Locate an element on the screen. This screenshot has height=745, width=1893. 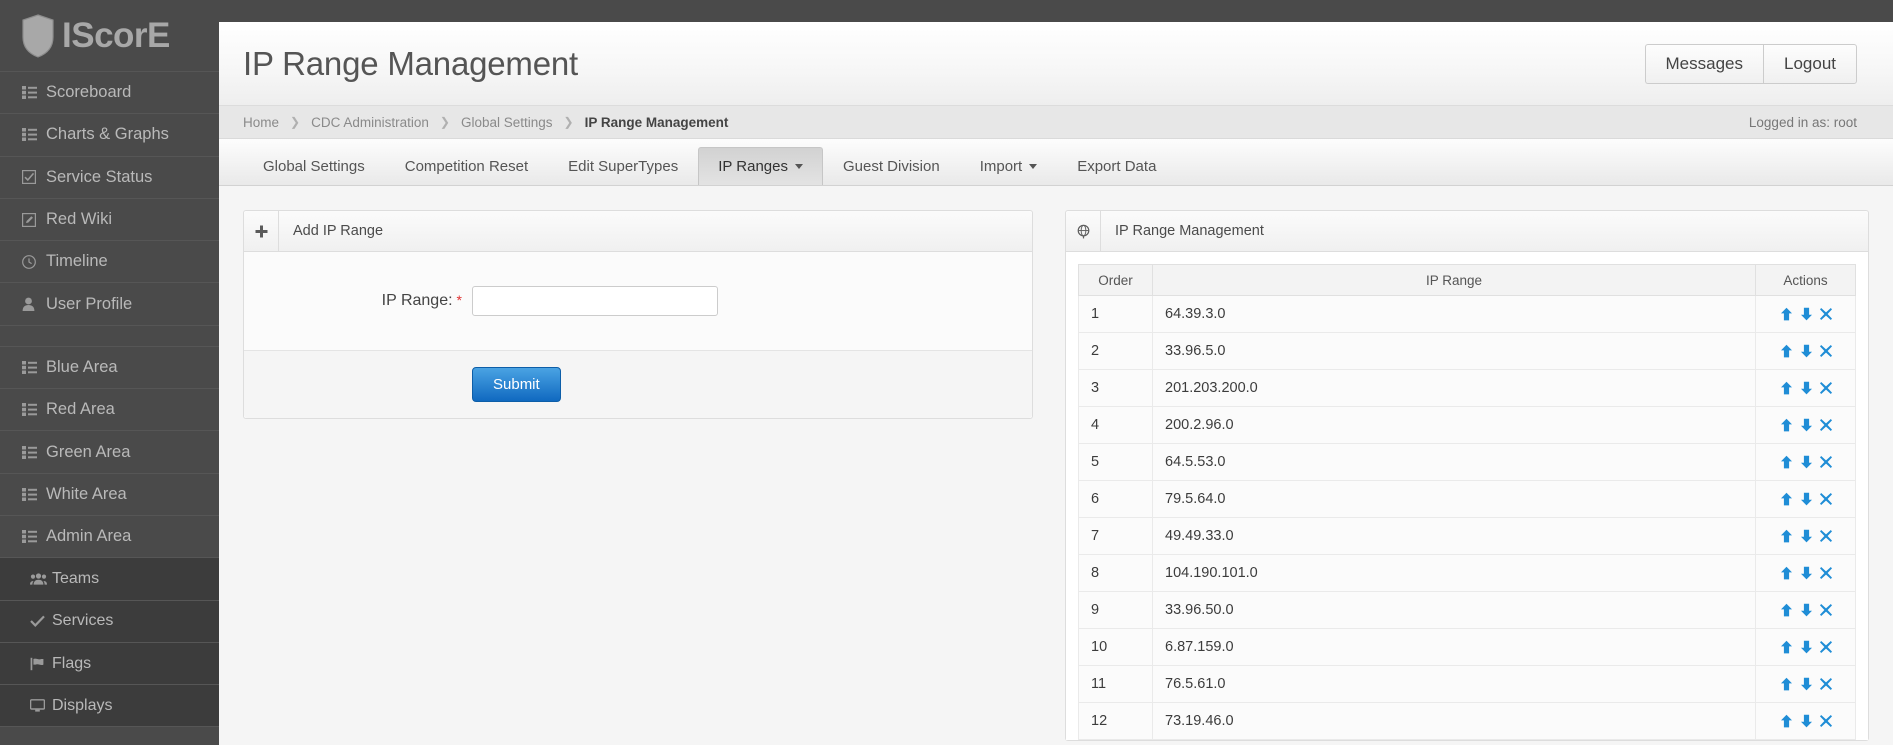
ip-range-label: IP Range: * is located at coordinates (358, 301).